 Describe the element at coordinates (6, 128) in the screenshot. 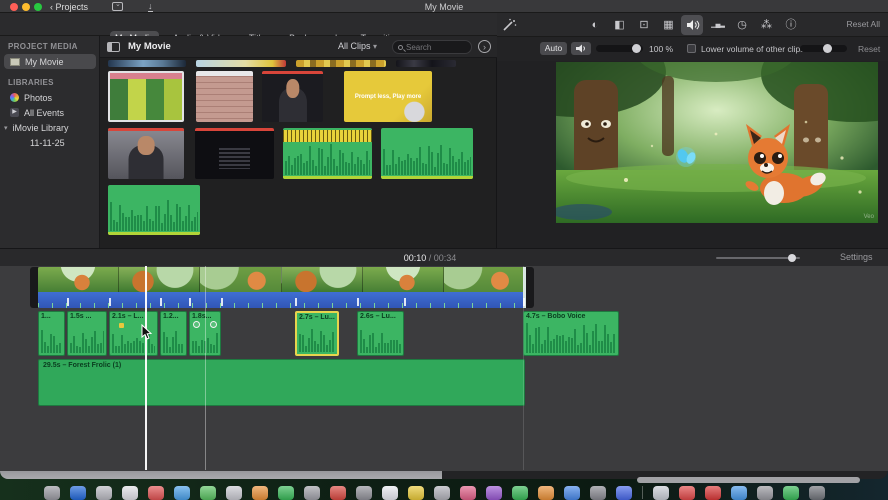

I see `chevron-down-icon: ▾` at that location.